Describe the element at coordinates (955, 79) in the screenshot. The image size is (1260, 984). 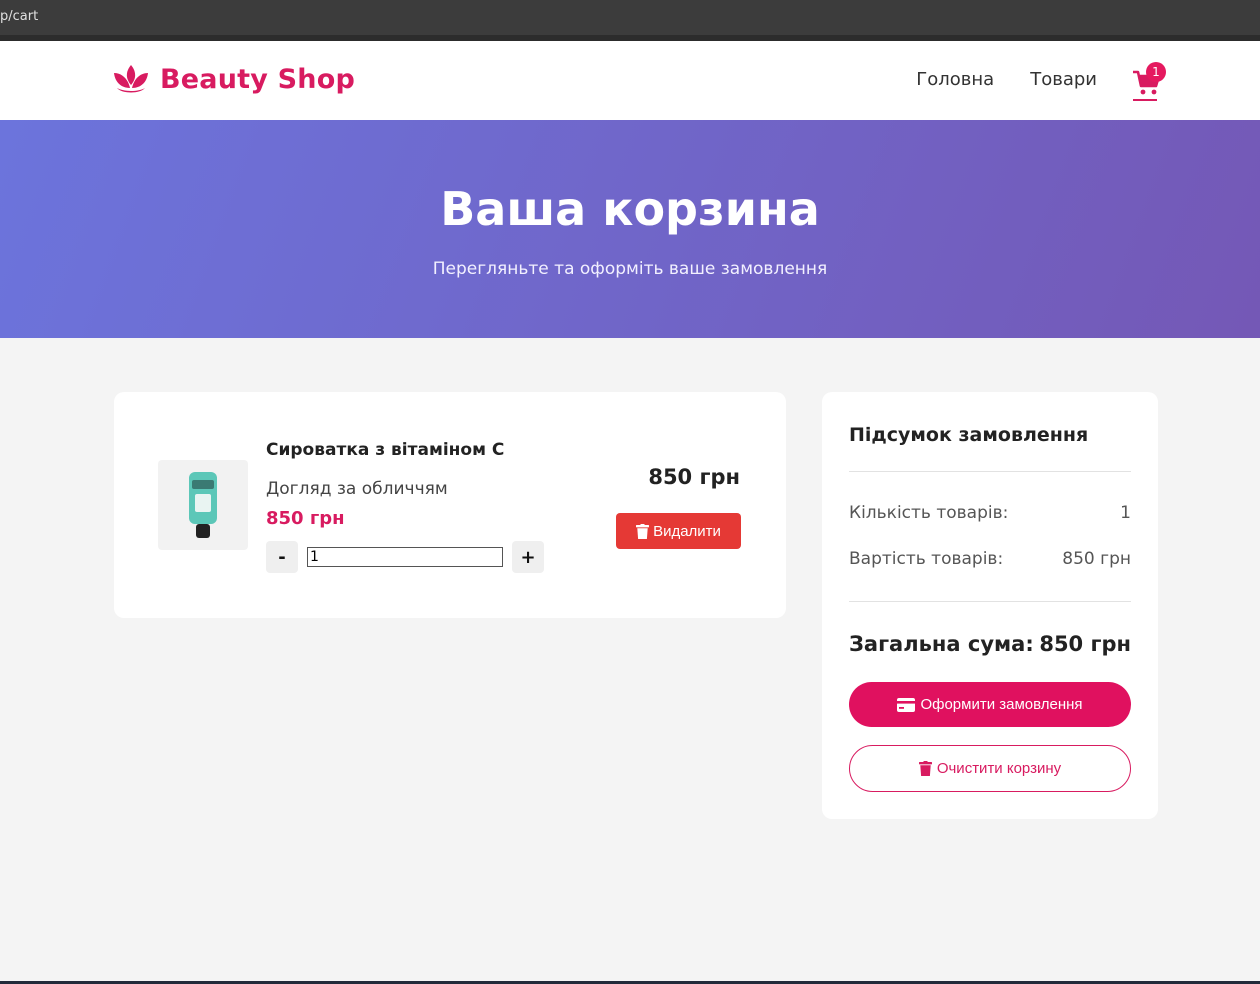
I see `nav-link-home: Головна` at that location.